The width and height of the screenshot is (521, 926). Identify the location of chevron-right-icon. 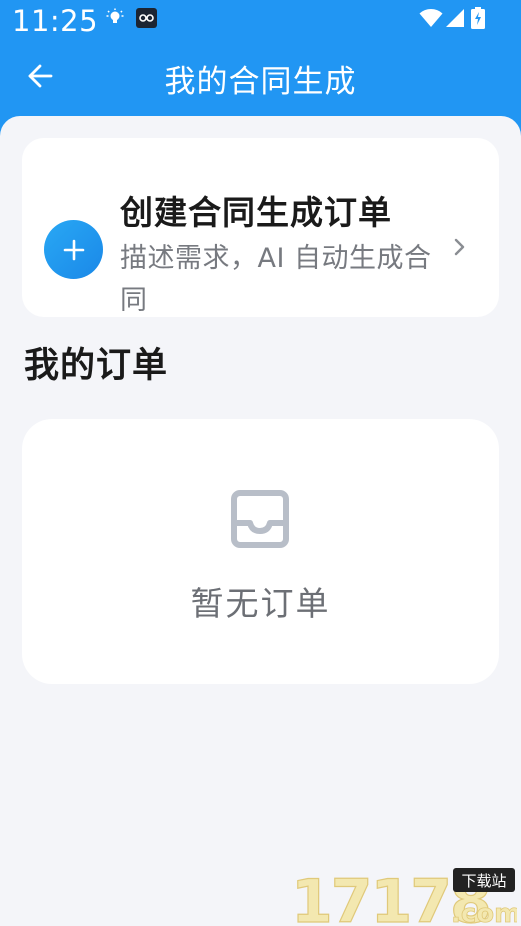
(459, 247).